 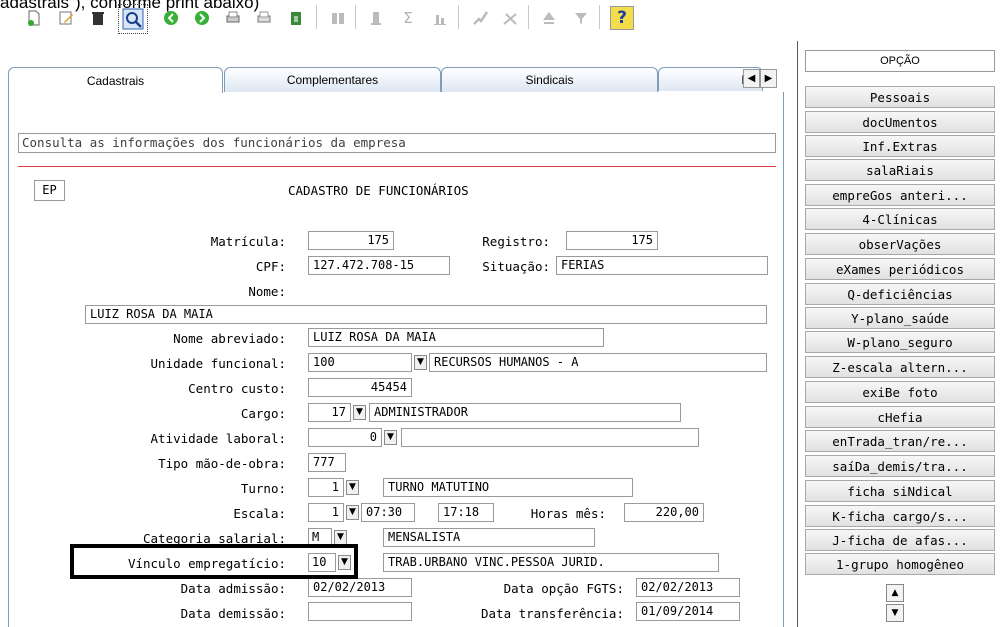 What do you see at coordinates (420, 362) in the screenshot?
I see `unidade-dropdown-icon: ▼` at bounding box center [420, 362].